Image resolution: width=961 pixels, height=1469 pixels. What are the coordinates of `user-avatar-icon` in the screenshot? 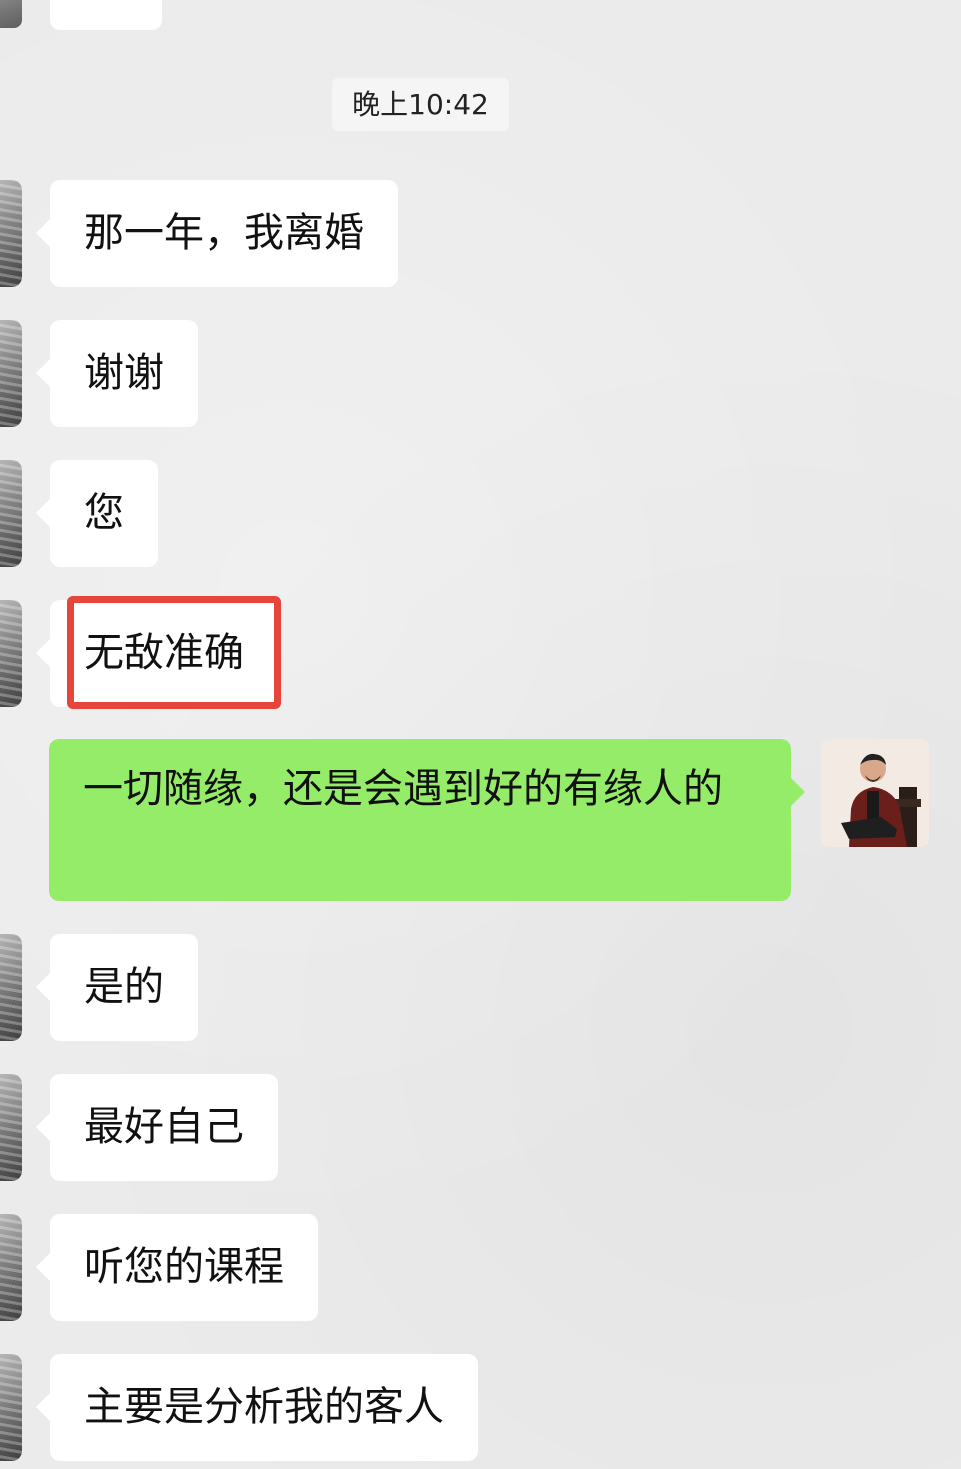 It's located at (875, 793).